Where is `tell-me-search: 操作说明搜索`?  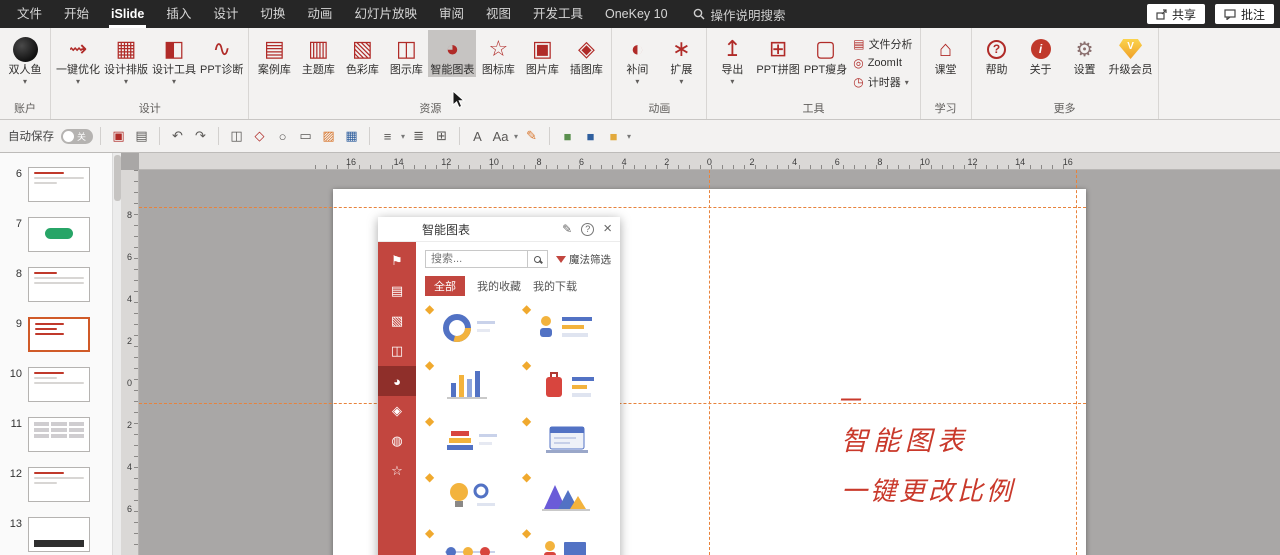
tell-me-search: 操作说明搜索 is located at coordinates (739, 14).